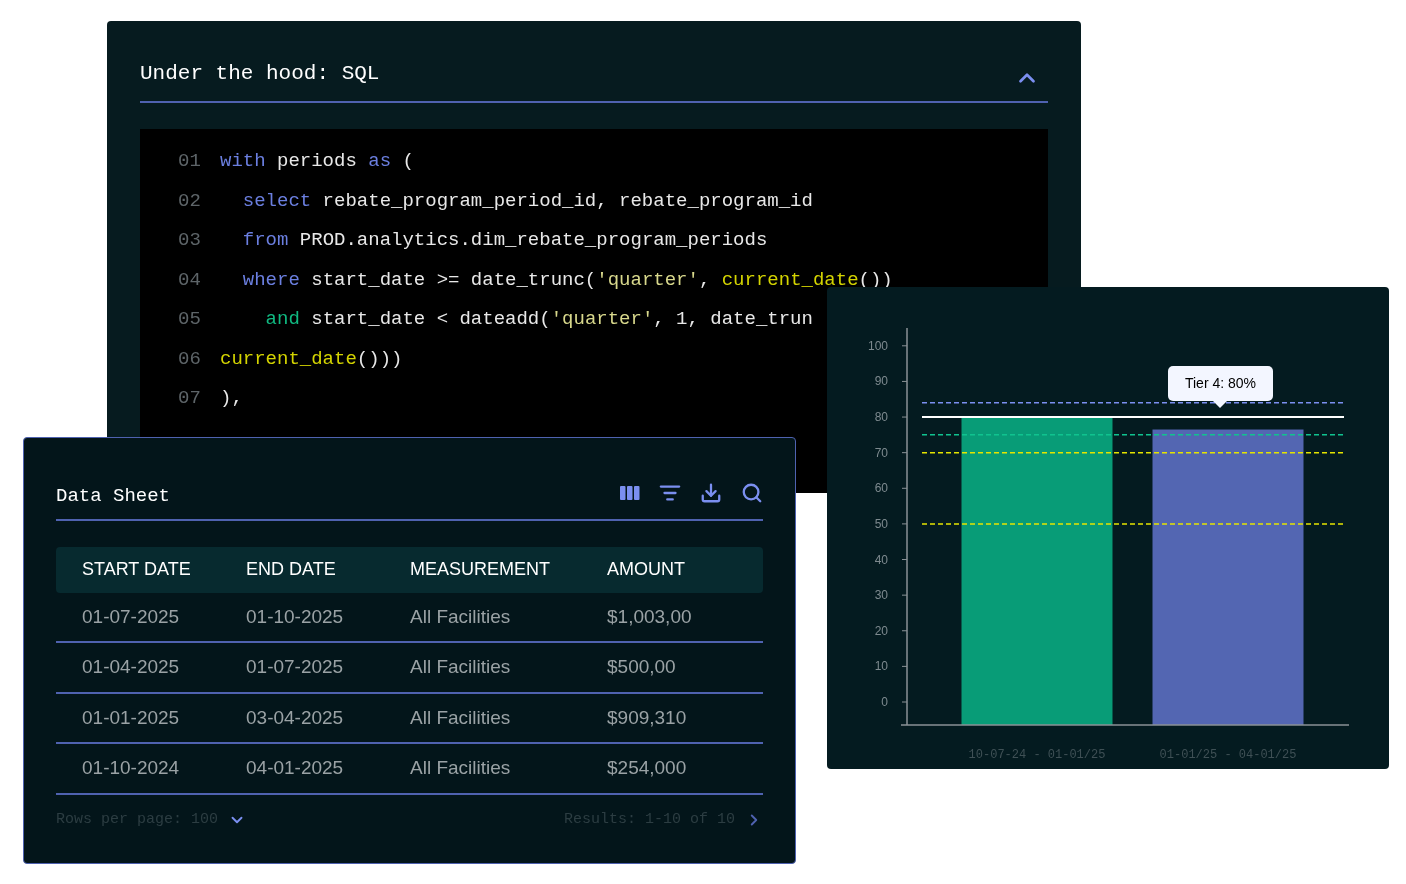 This screenshot has height=884, width=1406. What do you see at coordinates (190, 359) in the screenshot?
I see `line-number: 06` at bounding box center [190, 359].